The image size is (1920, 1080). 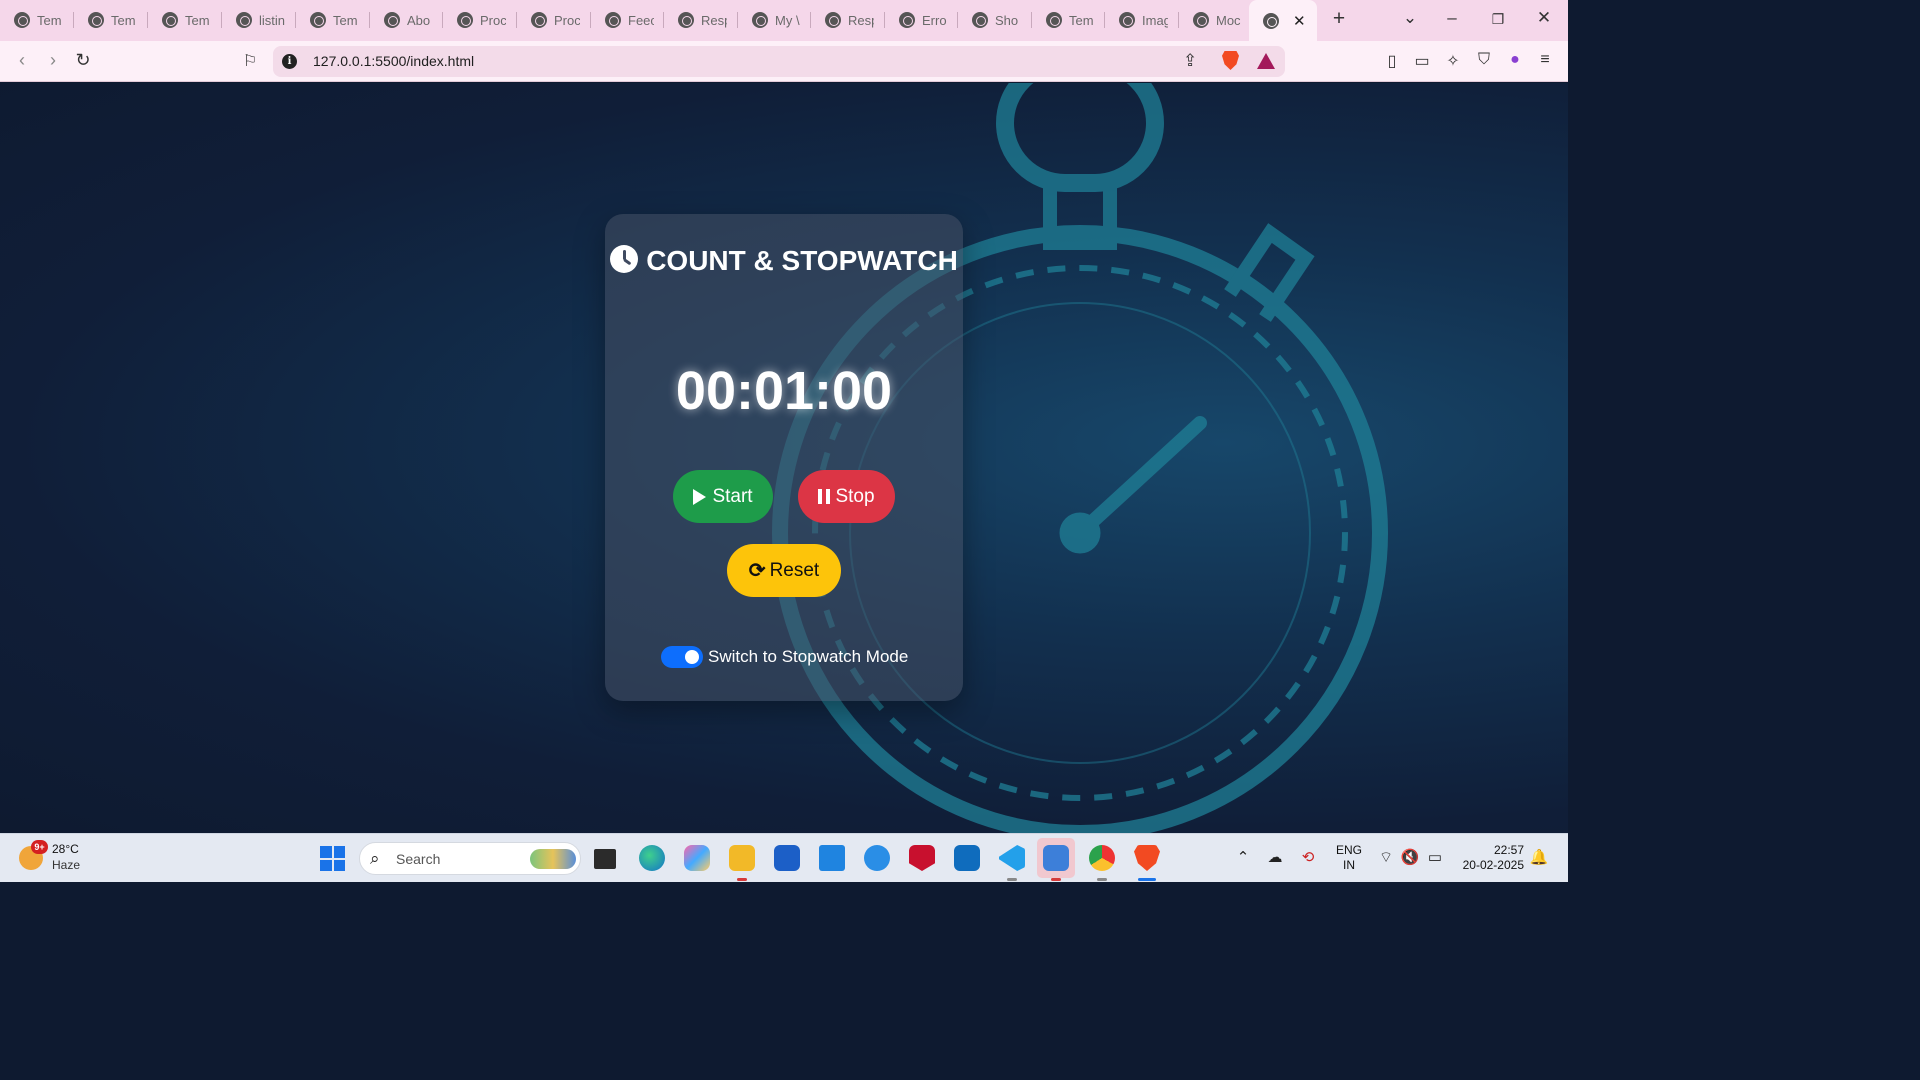 I want to click on close-window-icon: ✕, so click(x=1544, y=18).